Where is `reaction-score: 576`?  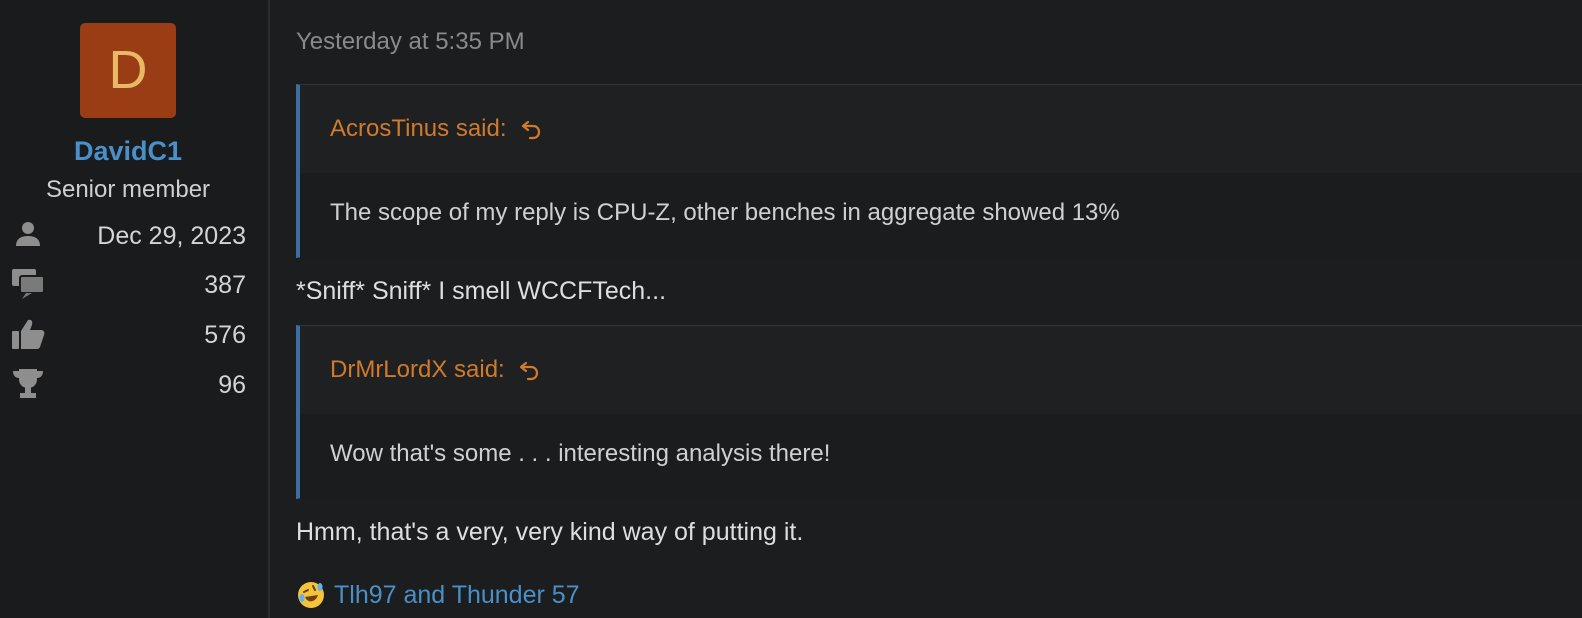 reaction-score: 576 is located at coordinates (225, 335).